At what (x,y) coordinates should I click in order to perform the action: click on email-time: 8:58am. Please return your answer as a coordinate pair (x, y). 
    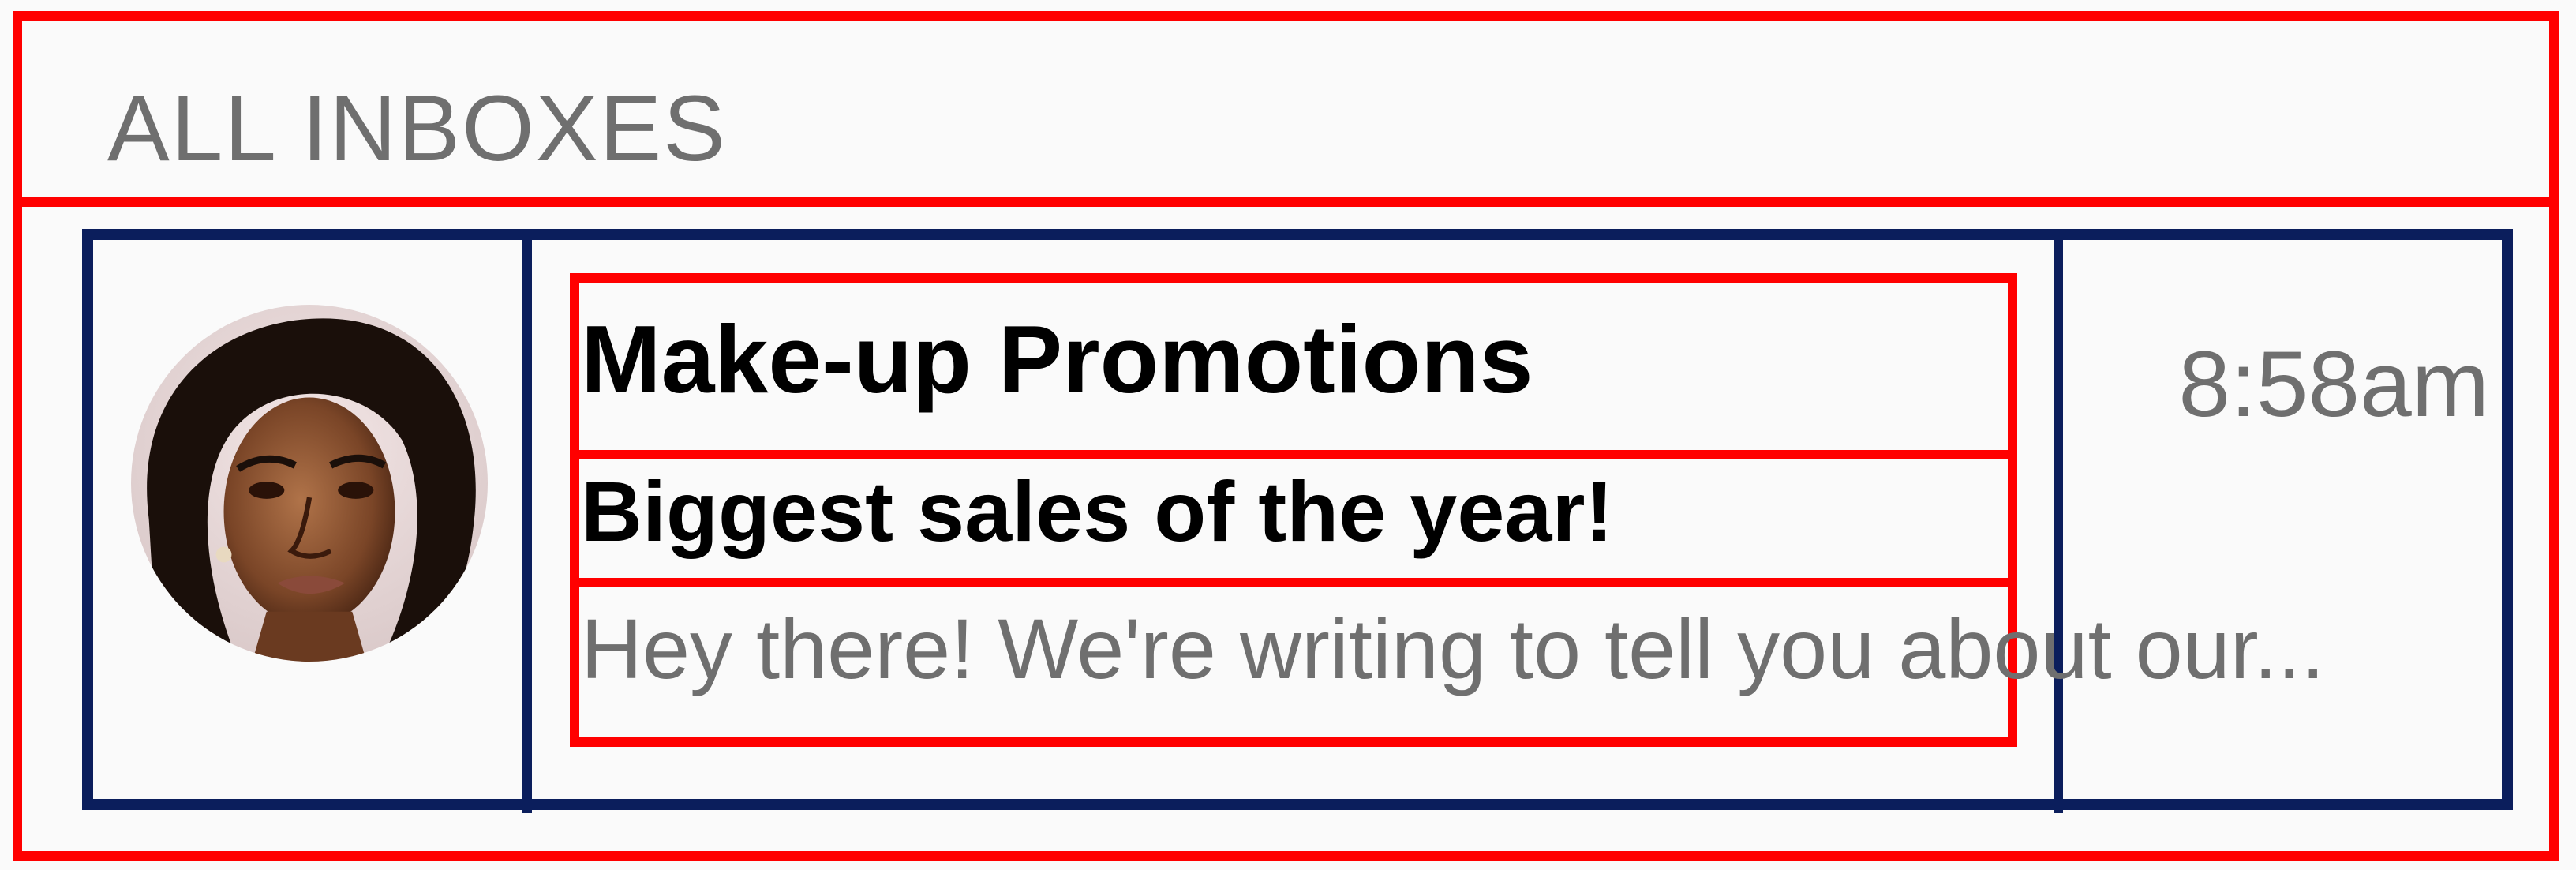
    Looking at the image, I should click on (2333, 384).